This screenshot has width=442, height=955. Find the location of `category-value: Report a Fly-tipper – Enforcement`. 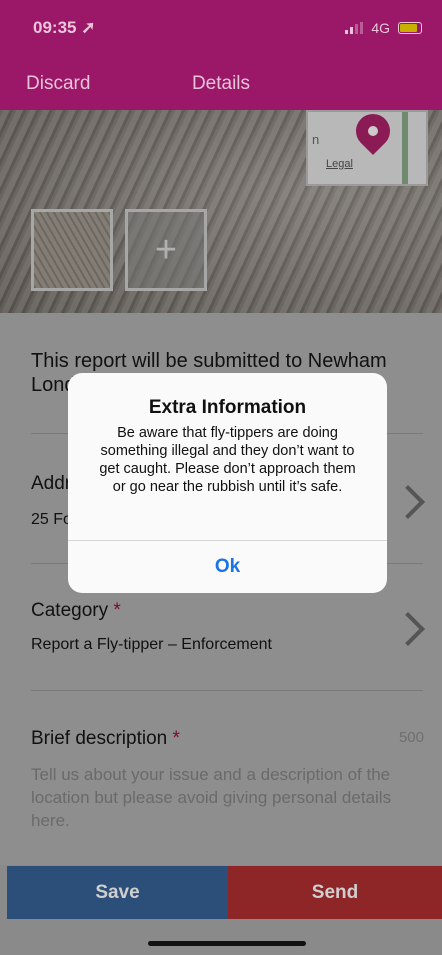

category-value: Report a Fly-tipper – Enforcement is located at coordinates (151, 645).